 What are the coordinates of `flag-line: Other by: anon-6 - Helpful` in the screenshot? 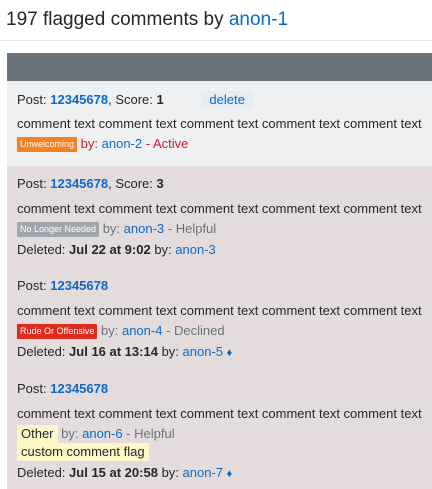 It's located at (221, 434).